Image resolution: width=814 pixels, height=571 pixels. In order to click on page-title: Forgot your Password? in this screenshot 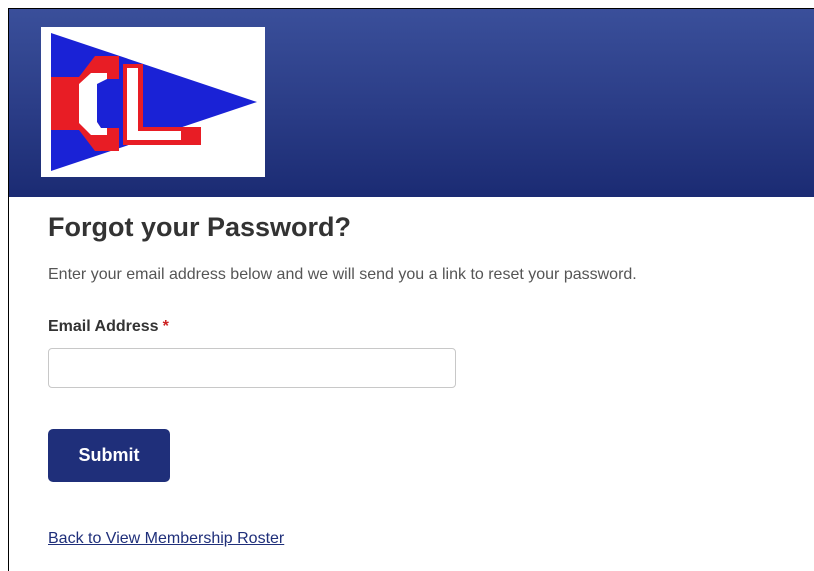, I will do `click(200, 227)`.